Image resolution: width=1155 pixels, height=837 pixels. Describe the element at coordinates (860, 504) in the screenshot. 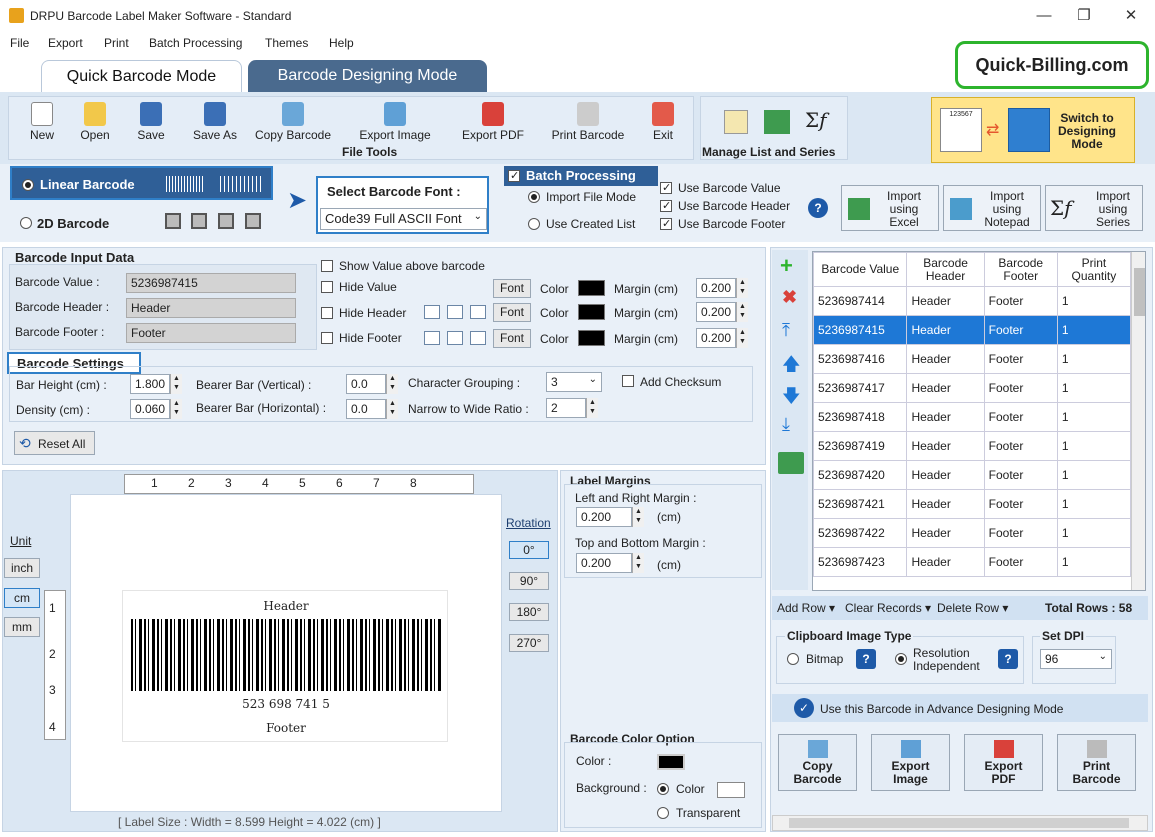

I see `cell-barcode-value: 5236987421` at that location.